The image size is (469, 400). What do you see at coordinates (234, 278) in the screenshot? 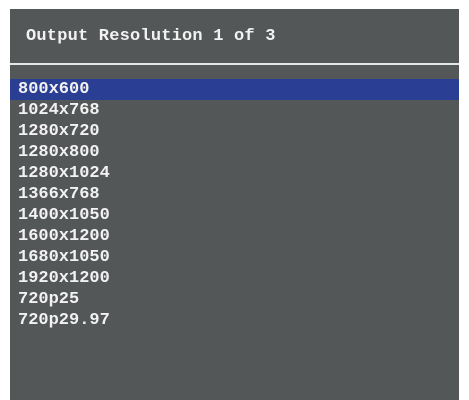
I see `resolution-option-1920x1200: 1920x1200` at bounding box center [234, 278].